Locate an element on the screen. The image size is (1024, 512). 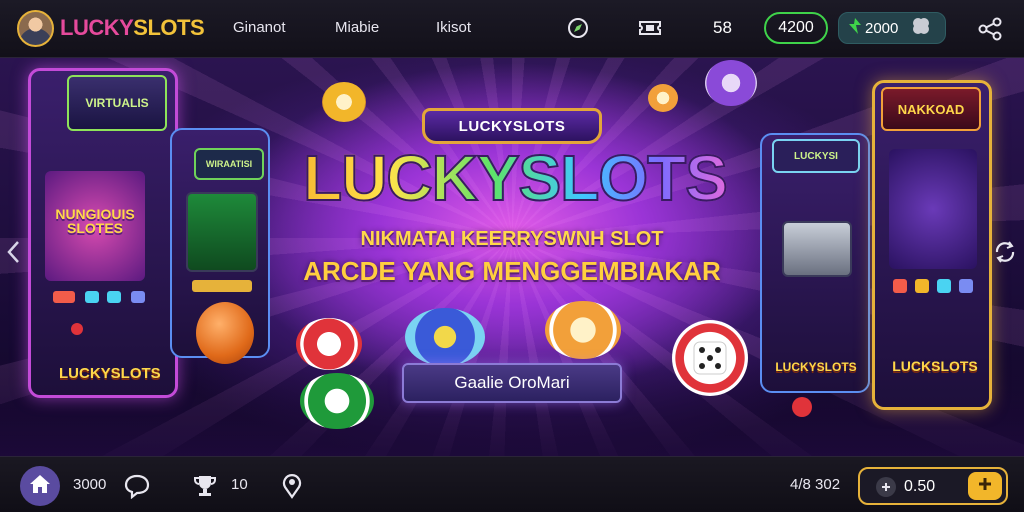
refresh-icon is located at coordinates (1005, 254).